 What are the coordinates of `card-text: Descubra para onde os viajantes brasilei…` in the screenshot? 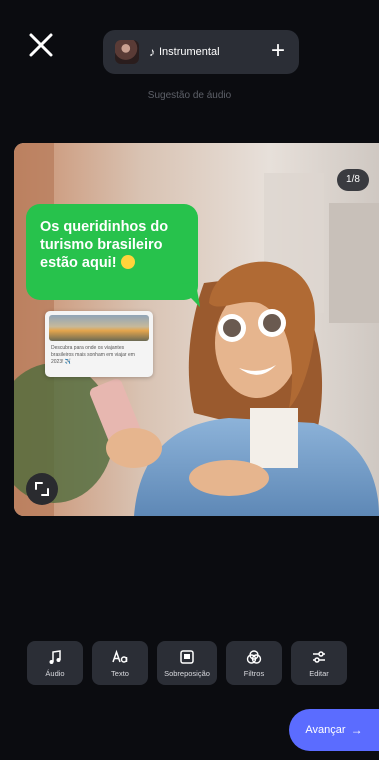 It's located at (93, 355).